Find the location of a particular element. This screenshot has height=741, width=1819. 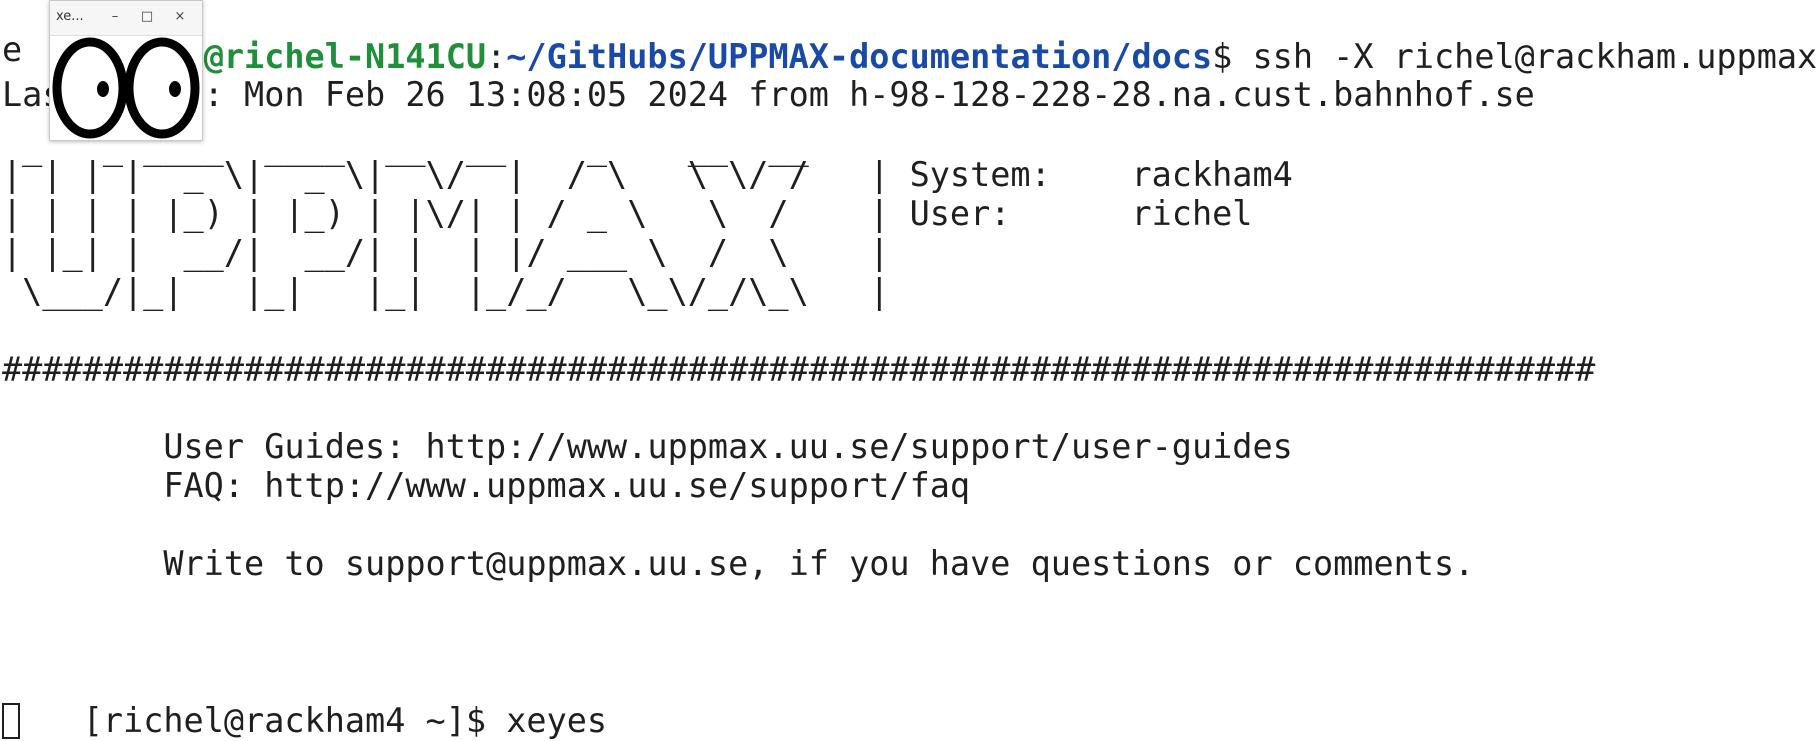

banner-line: | |_| | __/| __/| | | |/ ___ \ / \ | is located at coordinates (446, 252).